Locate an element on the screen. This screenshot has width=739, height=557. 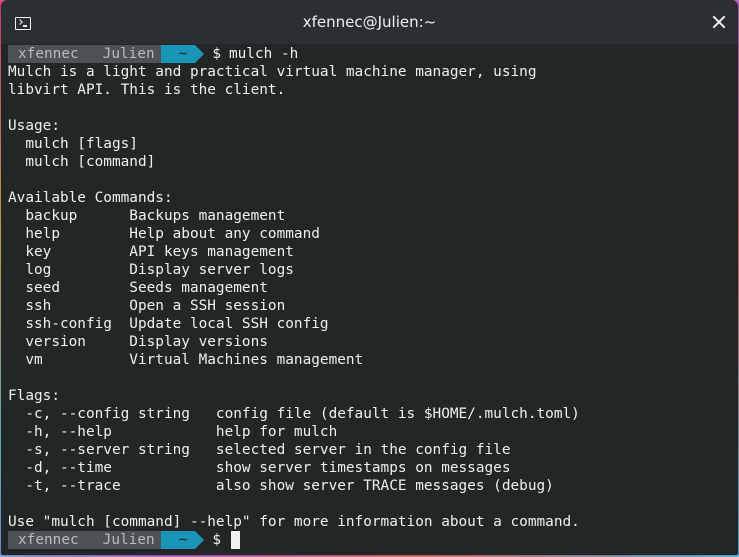
output-line: mulch [flags] is located at coordinates (73, 144).